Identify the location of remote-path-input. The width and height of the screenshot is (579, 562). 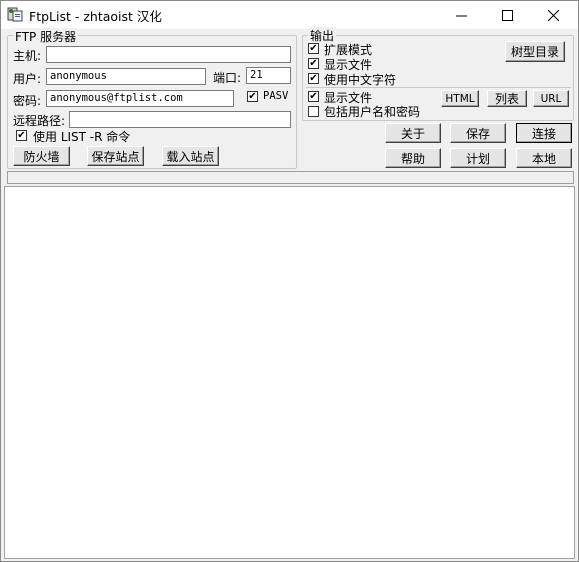
(180, 119).